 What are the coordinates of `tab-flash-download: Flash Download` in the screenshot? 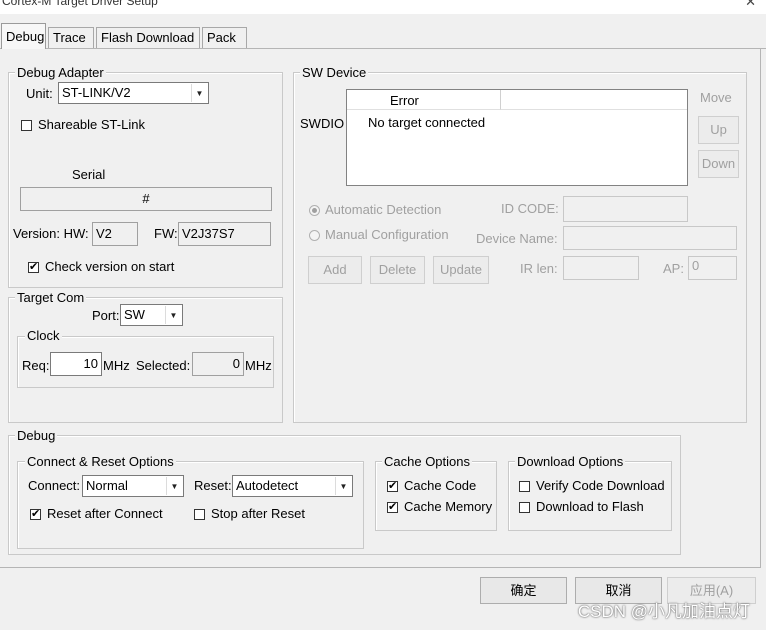 It's located at (148, 37).